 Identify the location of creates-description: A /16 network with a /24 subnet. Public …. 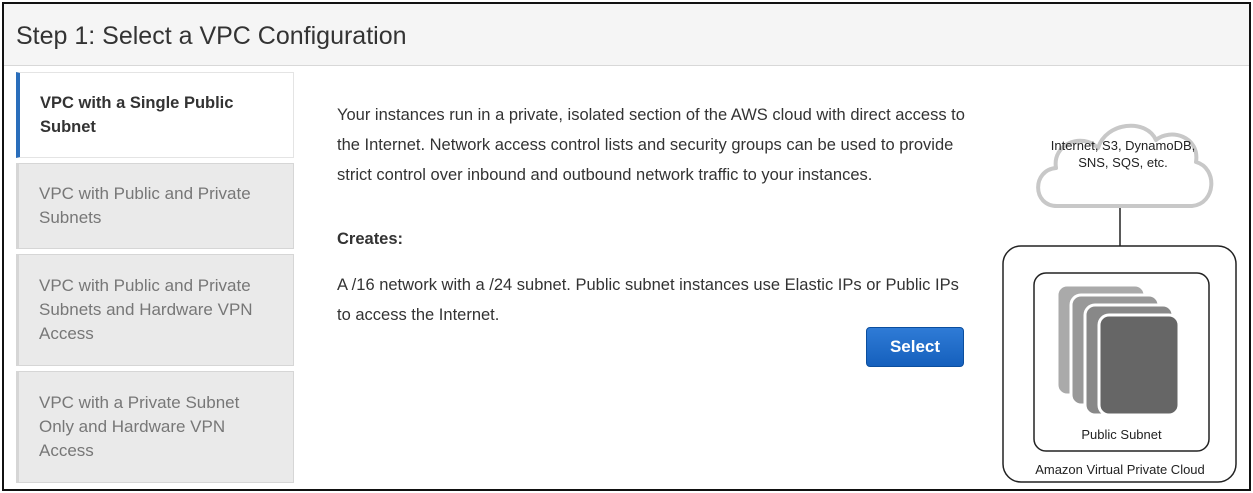
(648, 300).